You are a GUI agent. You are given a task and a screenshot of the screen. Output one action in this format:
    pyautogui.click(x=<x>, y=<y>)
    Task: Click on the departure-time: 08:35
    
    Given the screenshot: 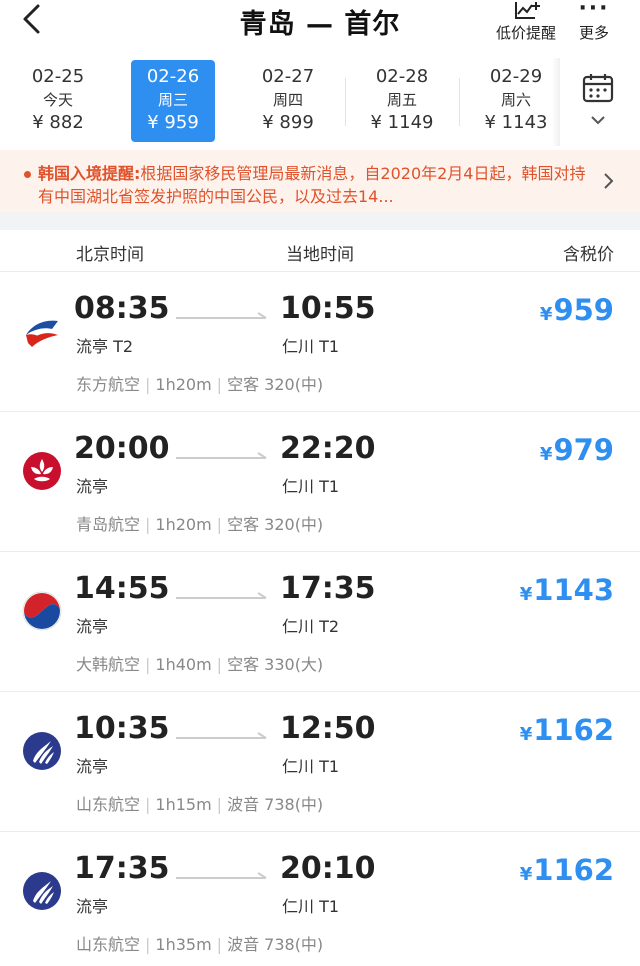 What is the action you would take?
    pyautogui.click(x=122, y=308)
    